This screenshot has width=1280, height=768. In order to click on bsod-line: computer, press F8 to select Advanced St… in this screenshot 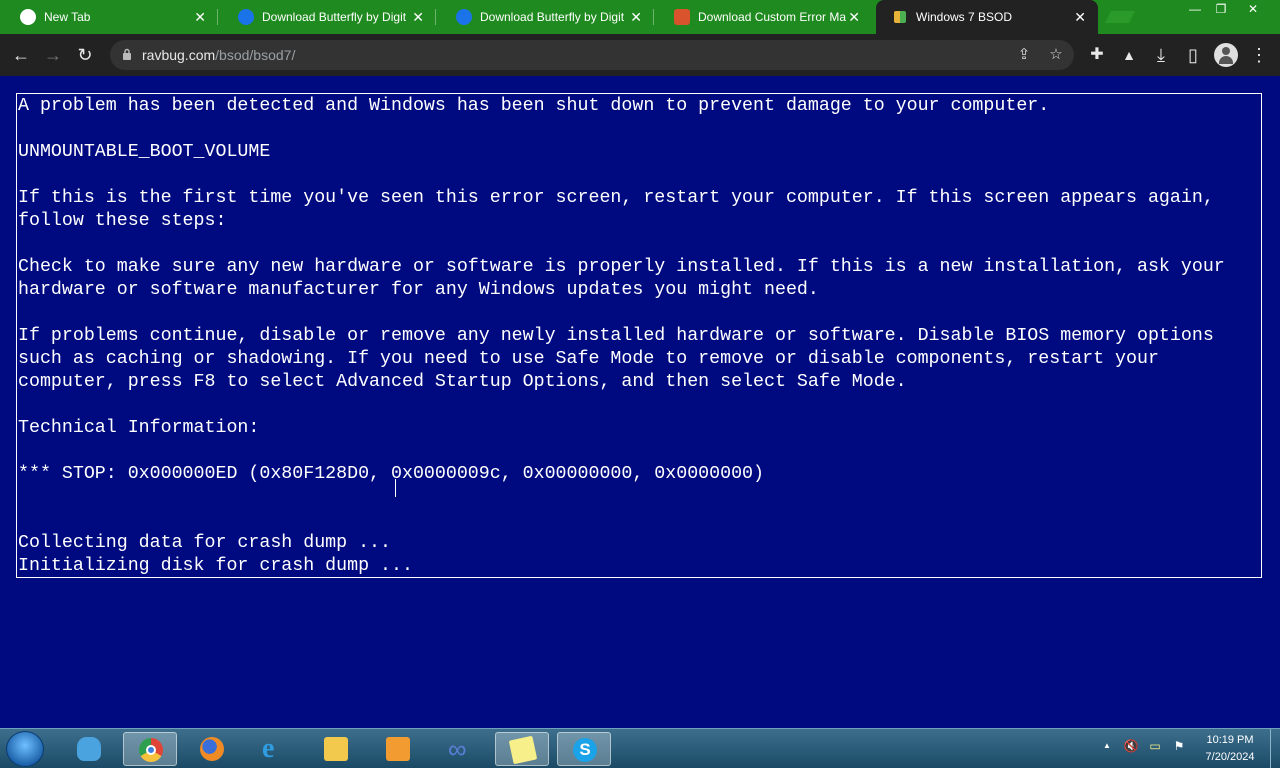, I will do `click(462, 382)`.